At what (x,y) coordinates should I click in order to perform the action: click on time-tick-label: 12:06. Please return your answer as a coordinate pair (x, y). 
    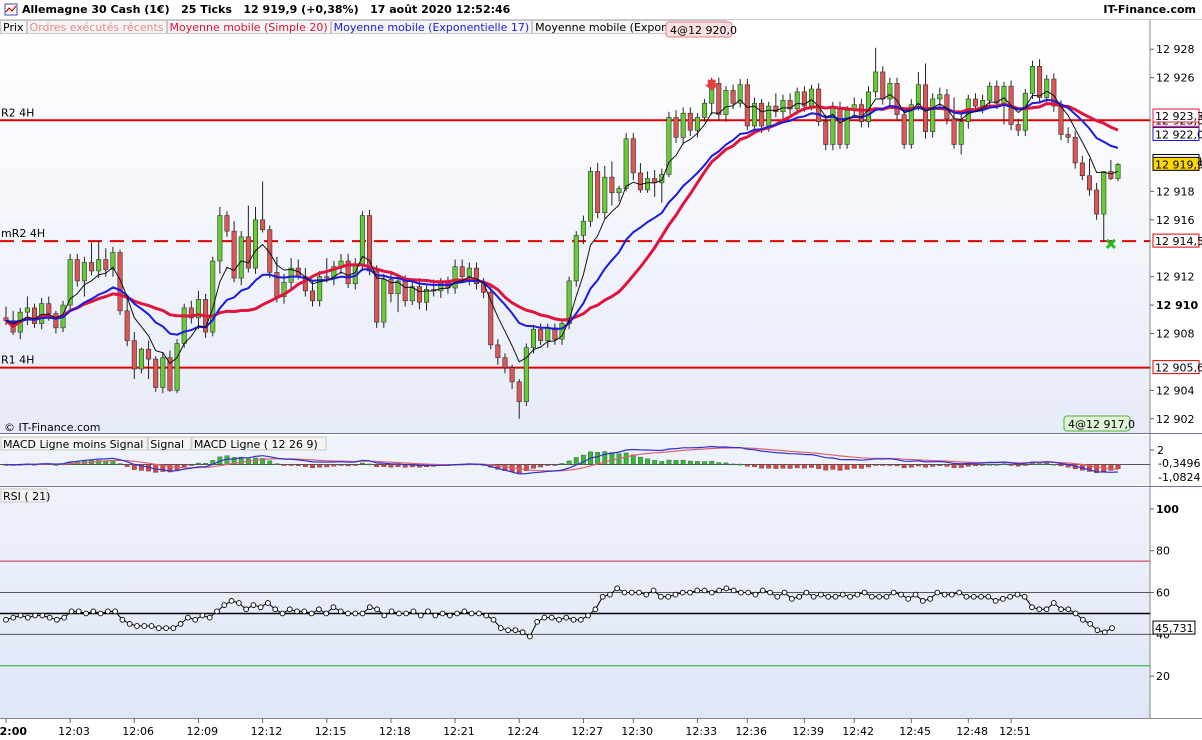
    Looking at the image, I should click on (138, 731).